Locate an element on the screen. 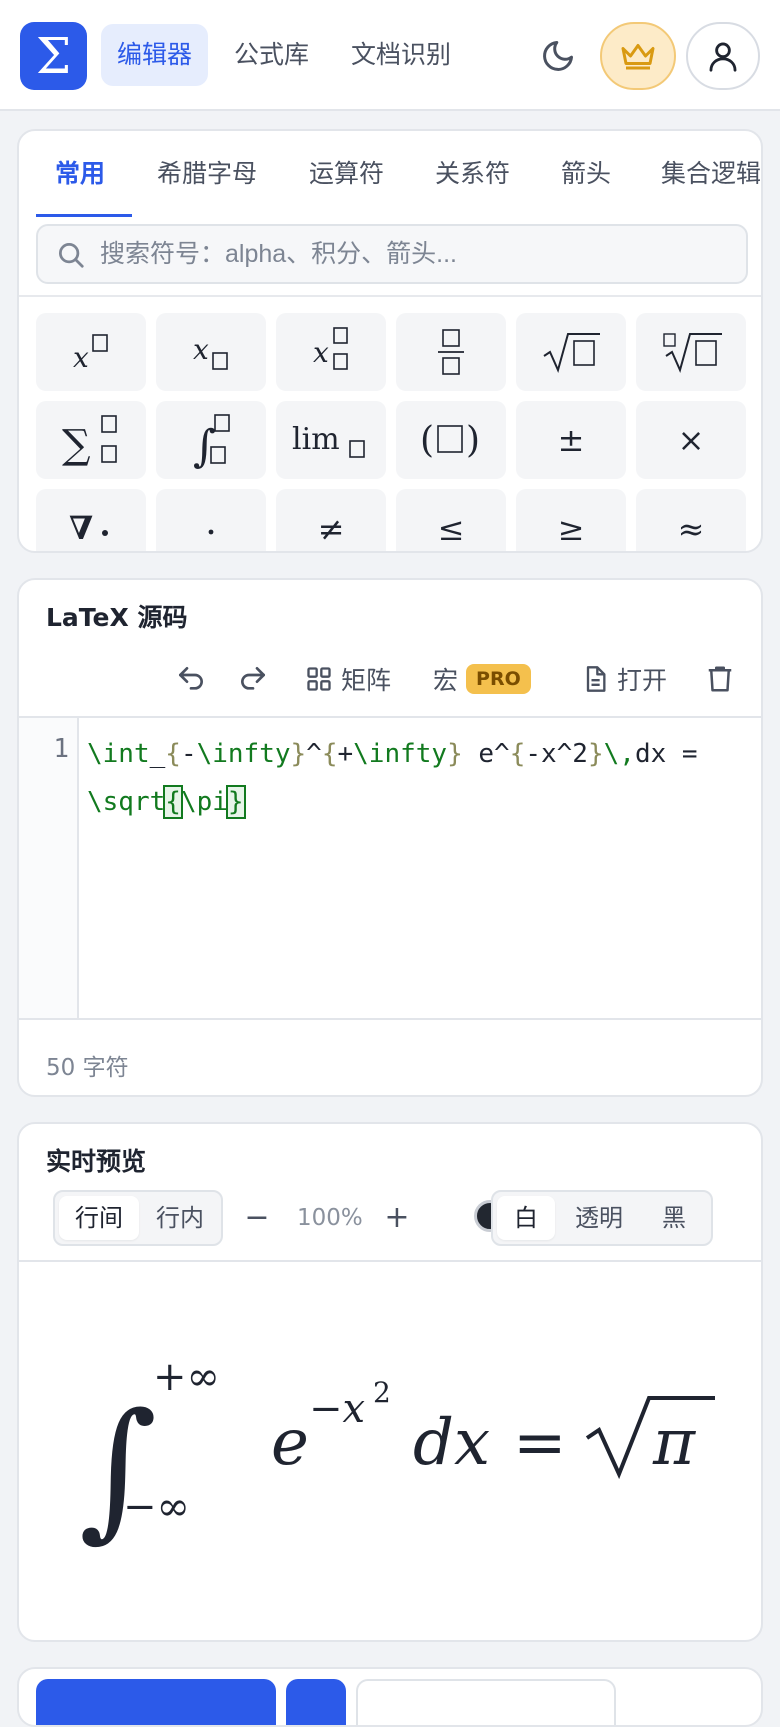  symbol-times: × is located at coordinates (691, 440).